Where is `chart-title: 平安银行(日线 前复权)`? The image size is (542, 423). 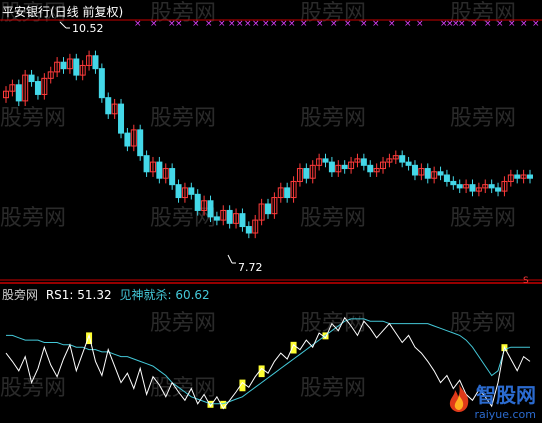 chart-title: 平安银行(日线 前复权) is located at coordinates (63, 12).